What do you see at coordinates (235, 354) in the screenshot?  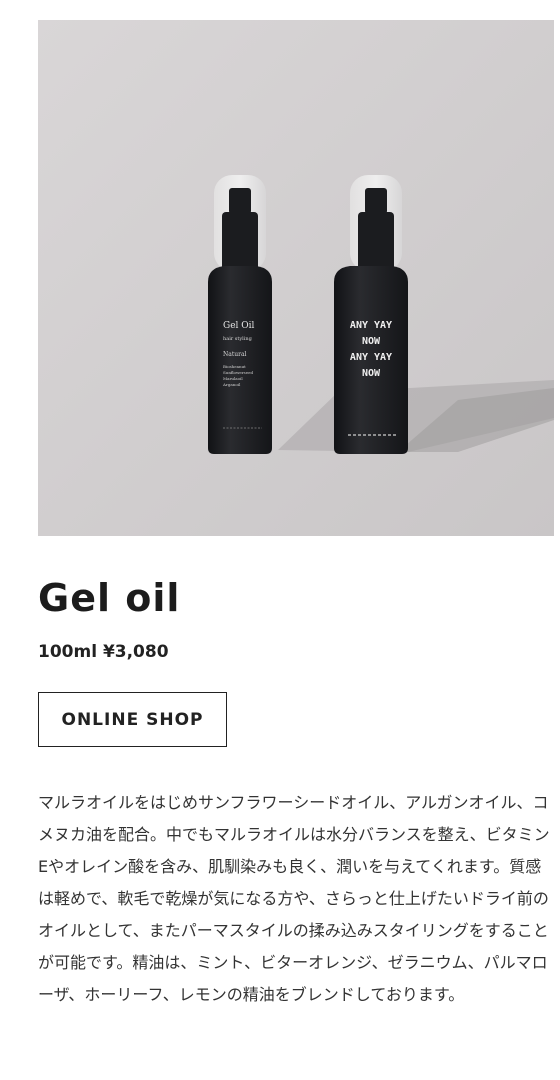 I see `bottle-left-variant: Natural` at bounding box center [235, 354].